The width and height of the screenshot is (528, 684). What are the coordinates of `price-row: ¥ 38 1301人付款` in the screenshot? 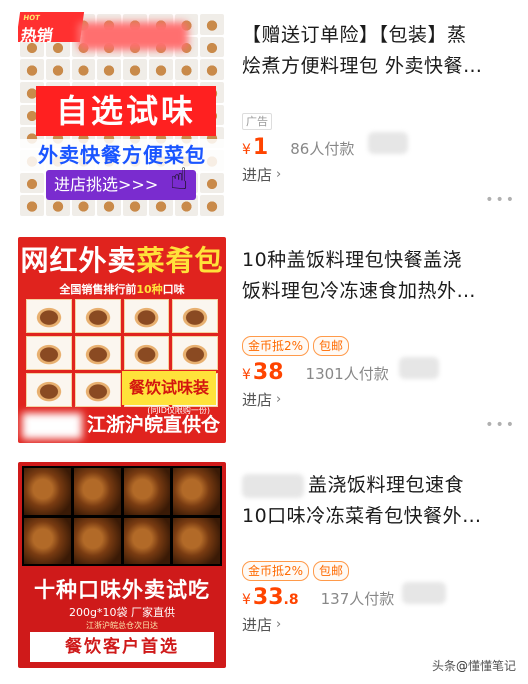 It's located at (378, 372).